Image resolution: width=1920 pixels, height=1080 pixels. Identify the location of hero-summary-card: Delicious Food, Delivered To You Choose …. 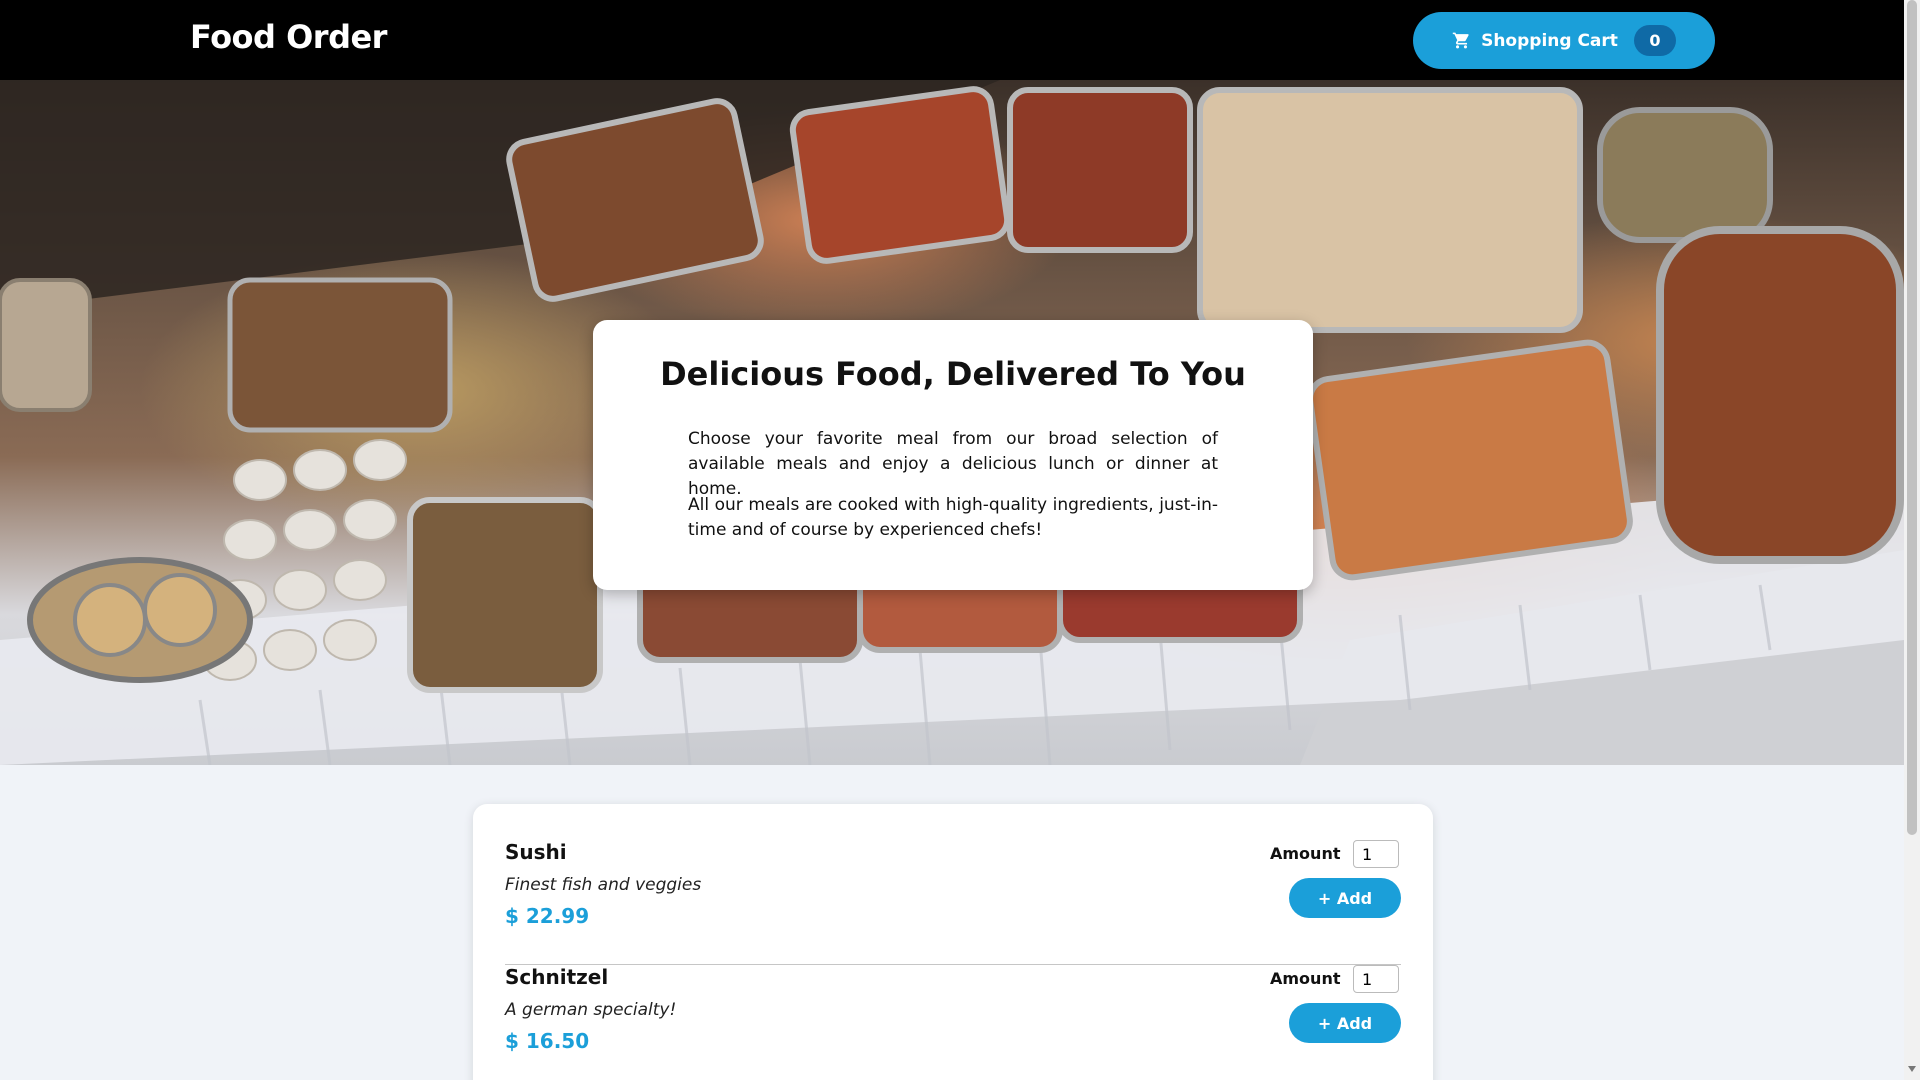
(953, 455).